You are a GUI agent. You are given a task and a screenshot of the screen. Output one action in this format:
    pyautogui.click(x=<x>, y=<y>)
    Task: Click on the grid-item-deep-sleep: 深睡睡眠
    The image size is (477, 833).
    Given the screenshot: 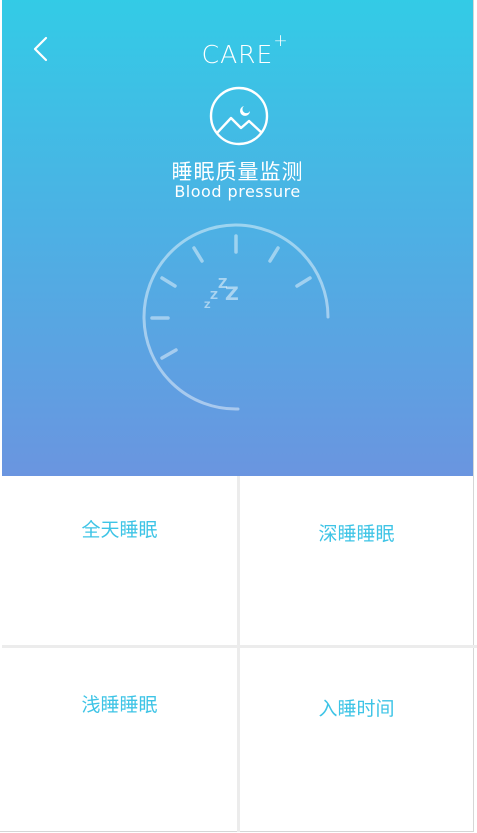 What is the action you would take?
    pyautogui.click(x=356, y=532)
    